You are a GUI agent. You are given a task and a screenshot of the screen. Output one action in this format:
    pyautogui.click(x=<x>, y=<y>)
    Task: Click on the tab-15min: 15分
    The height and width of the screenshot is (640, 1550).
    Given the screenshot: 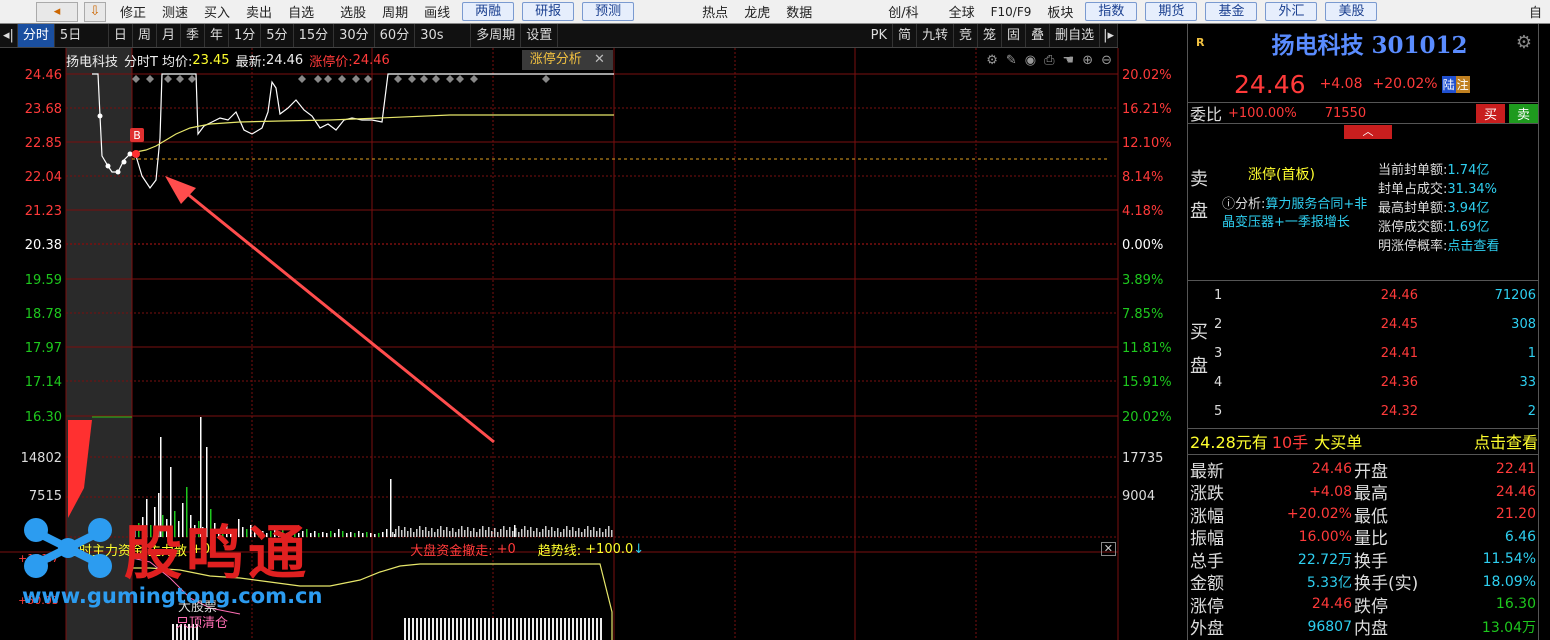 What is the action you would take?
    pyautogui.click(x=314, y=35)
    